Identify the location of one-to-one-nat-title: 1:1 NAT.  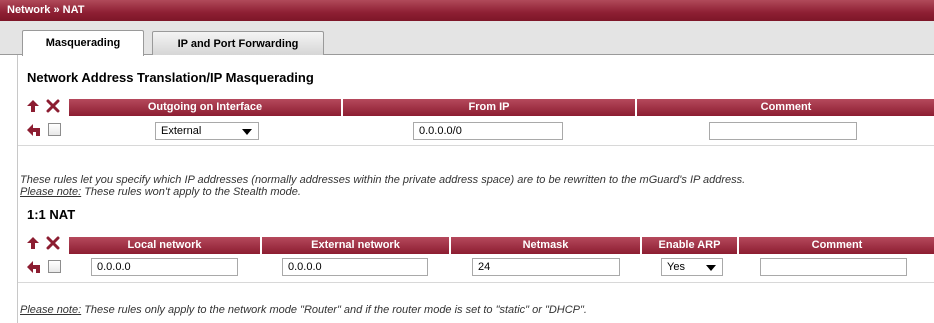
(51, 214).